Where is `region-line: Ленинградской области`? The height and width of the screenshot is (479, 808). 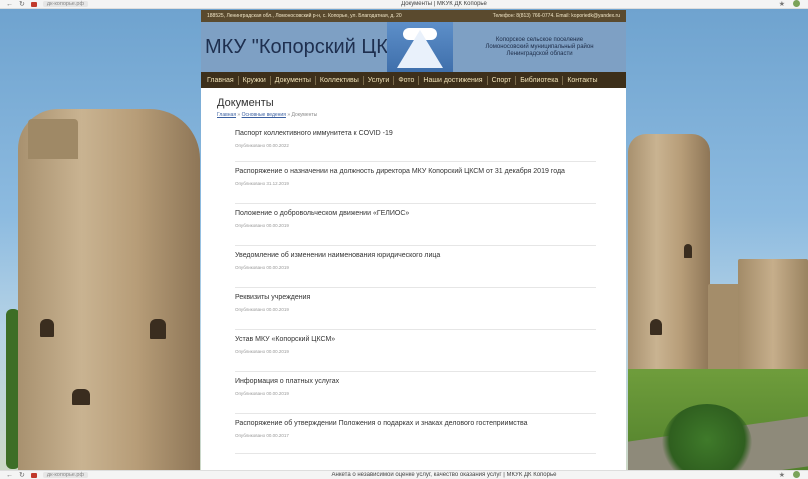 region-line: Ленинградской области is located at coordinates (539, 53).